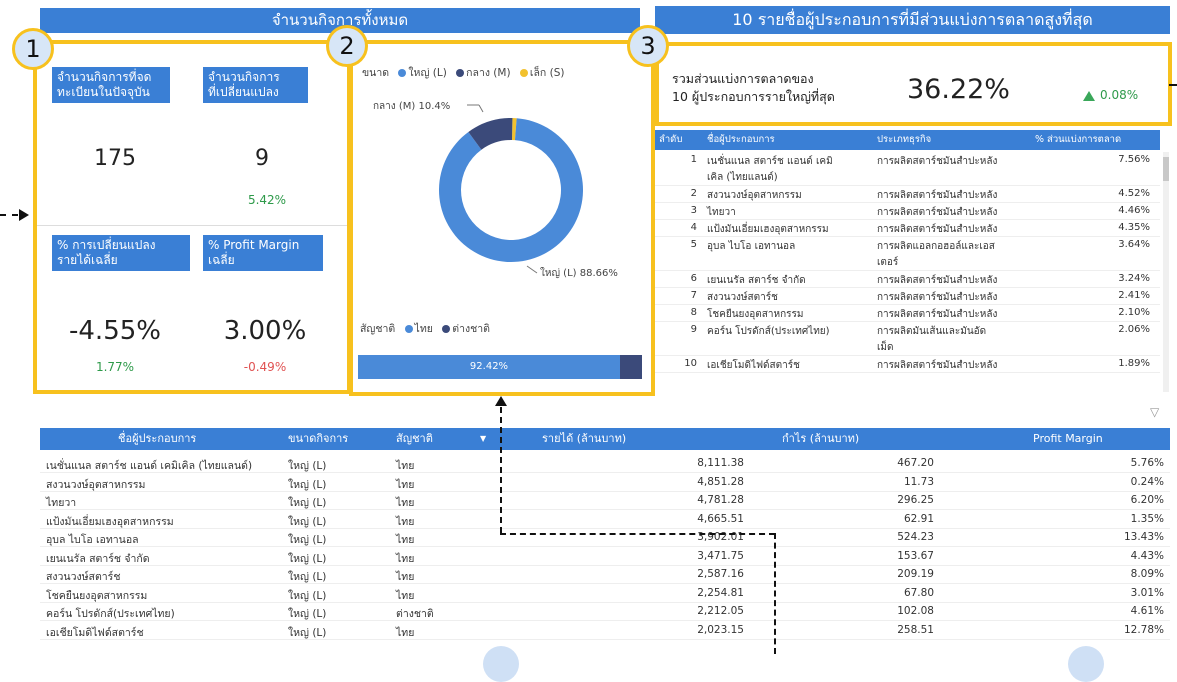 This screenshot has width=1177, height=682. What do you see at coordinates (1134, 329) in the screenshot?
I see `top10-share: 2.06%` at bounding box center [1134, 329].